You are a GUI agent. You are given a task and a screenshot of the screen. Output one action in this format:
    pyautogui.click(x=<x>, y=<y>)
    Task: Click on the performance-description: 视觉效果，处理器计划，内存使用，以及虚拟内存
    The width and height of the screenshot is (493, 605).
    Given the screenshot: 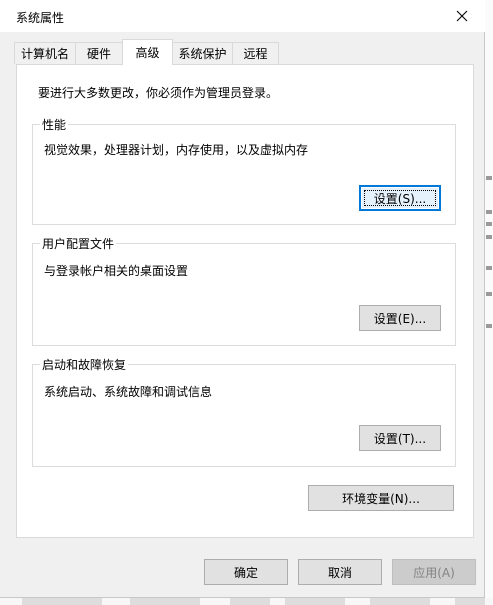 What is the action you would take?
    pyautogui.click(x=176, y=150)
    